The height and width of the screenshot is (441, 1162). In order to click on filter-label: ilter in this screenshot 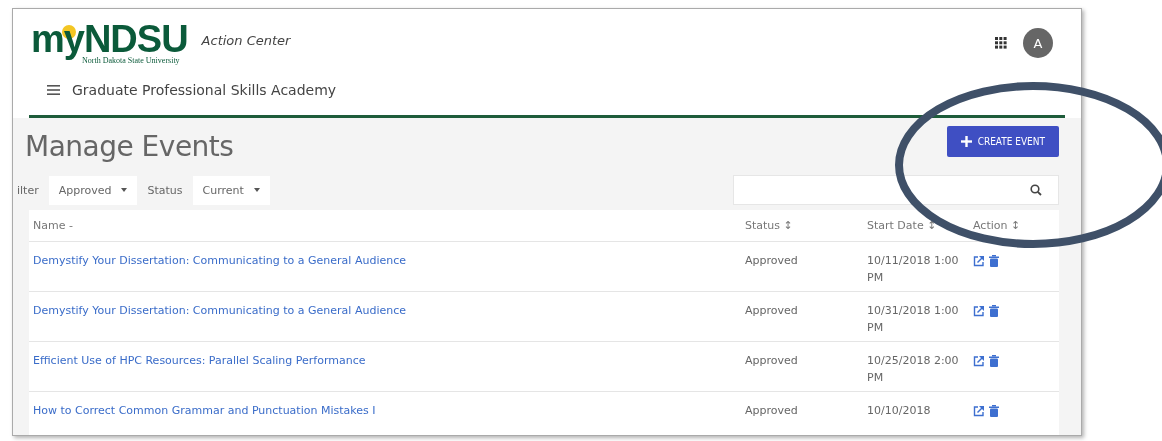, I will do `click(28, 190)`.